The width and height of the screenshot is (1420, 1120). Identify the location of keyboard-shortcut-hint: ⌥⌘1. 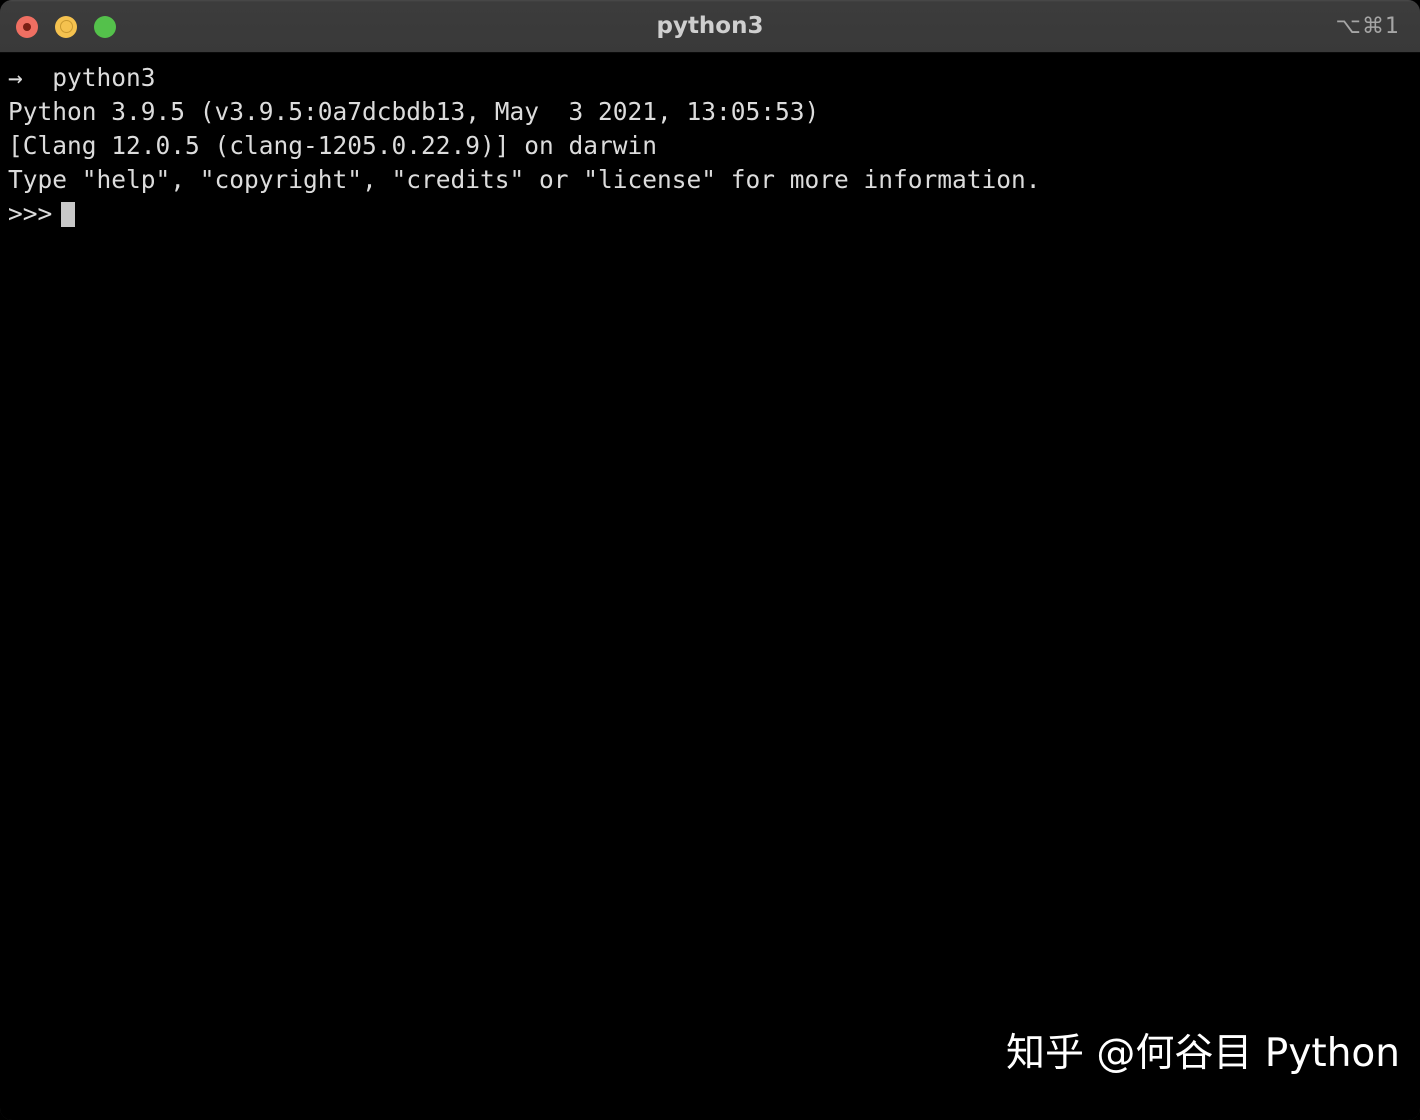
(1367, 26).